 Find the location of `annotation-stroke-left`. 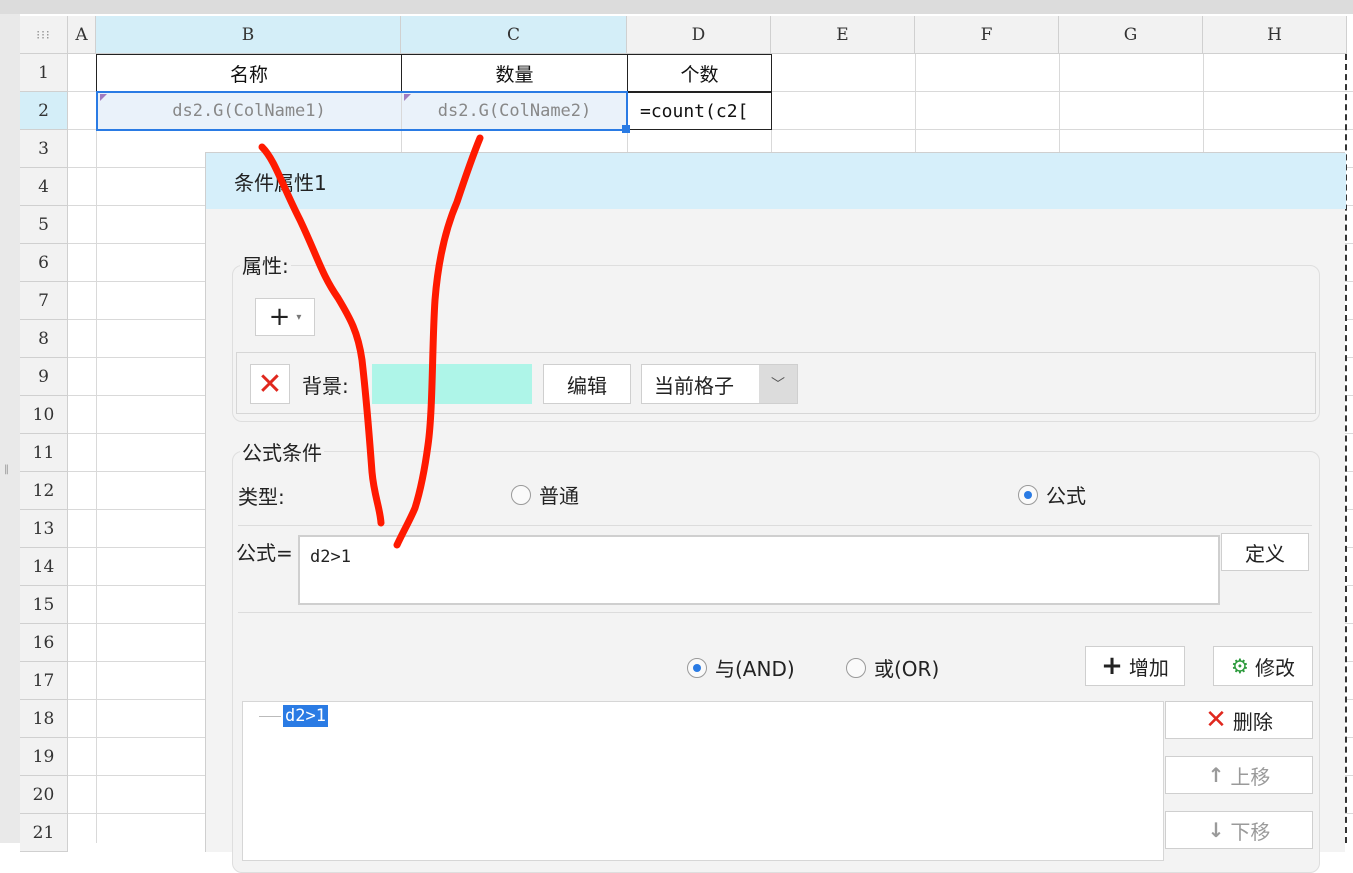

annotation-stroke-left is located at coordinates (321, 335).